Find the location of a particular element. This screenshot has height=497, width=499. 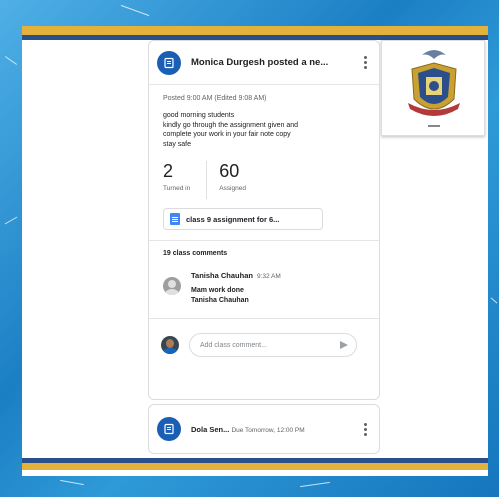

comment-author: Tanisha Chauhan is located at coordinates (222, 275).